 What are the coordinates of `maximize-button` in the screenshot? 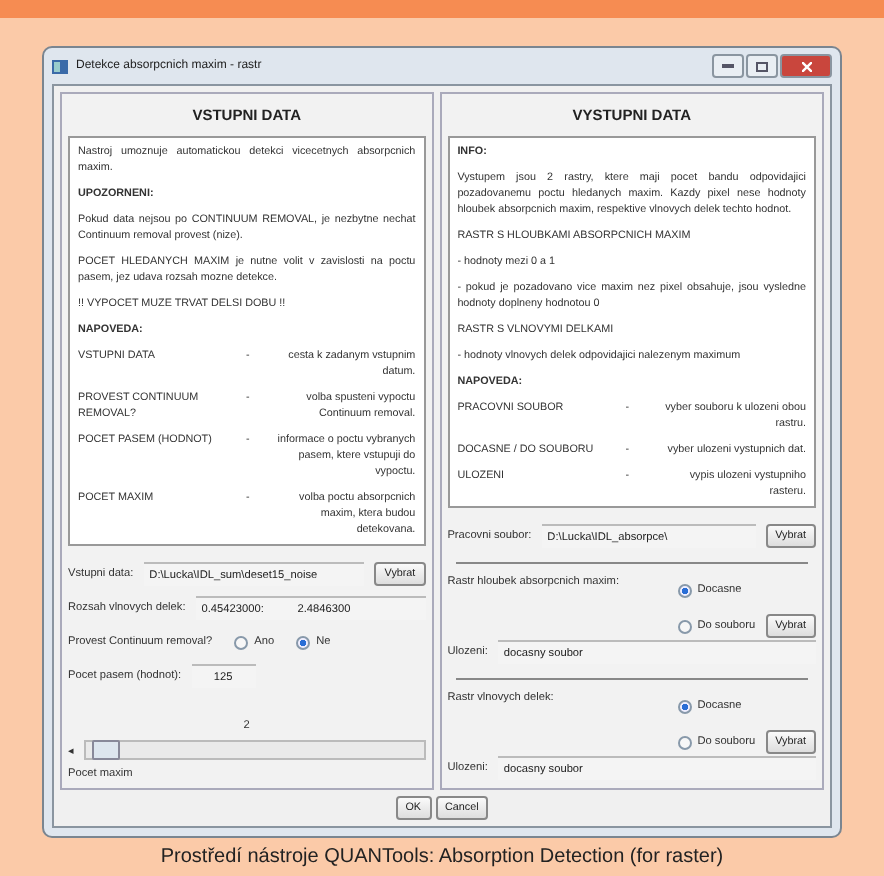 It's located at (762, 66).